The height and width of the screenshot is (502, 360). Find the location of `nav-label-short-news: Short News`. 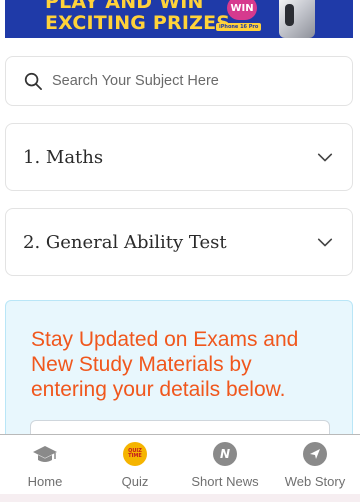

nav-label-short-news: Short News is located at coordinates (225, 481).